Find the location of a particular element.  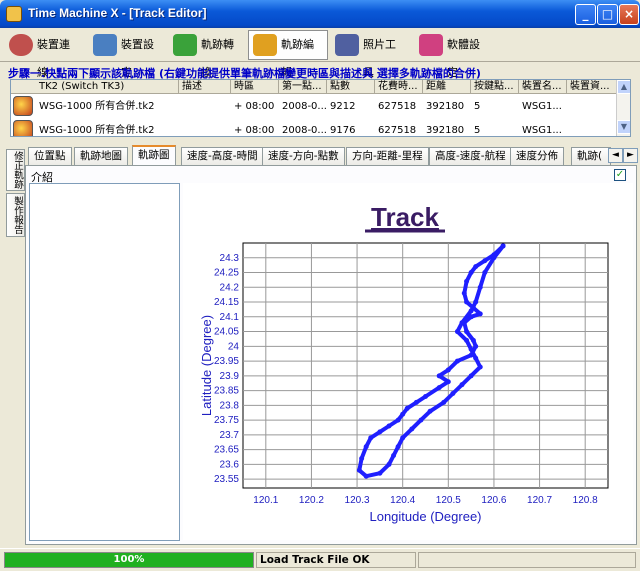

tab-prev-icon: ◄ is located at coordinates (615, 155).